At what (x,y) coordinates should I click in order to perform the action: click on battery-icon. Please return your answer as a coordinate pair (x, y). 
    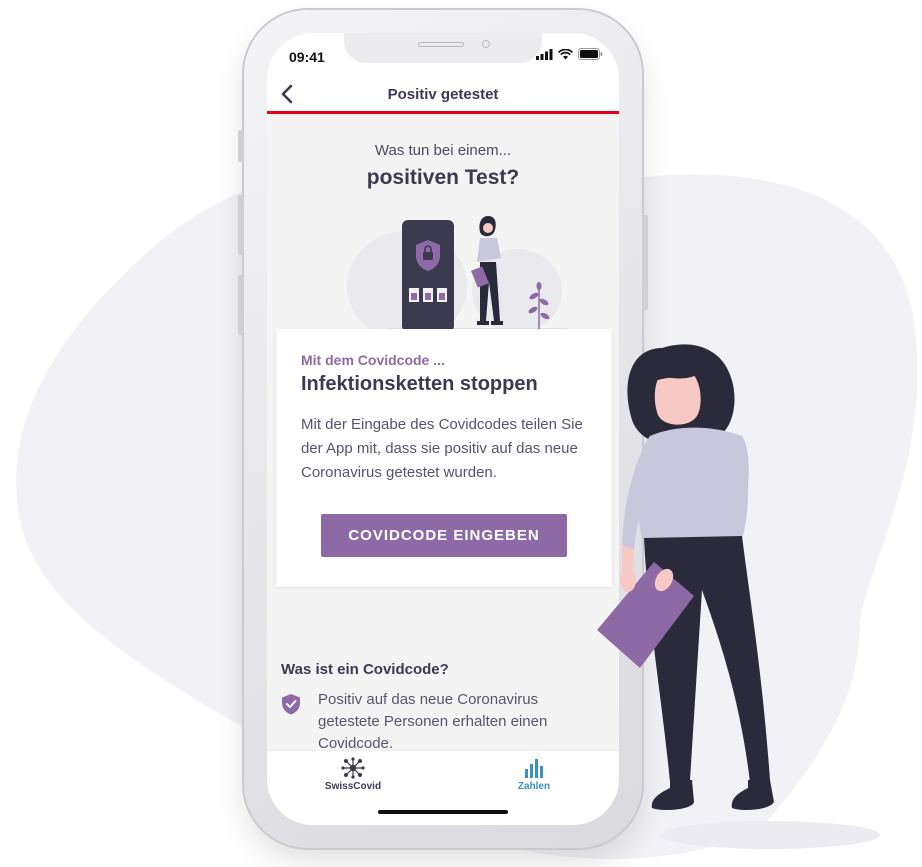
    Looking at the image, I should click on (590, 54).